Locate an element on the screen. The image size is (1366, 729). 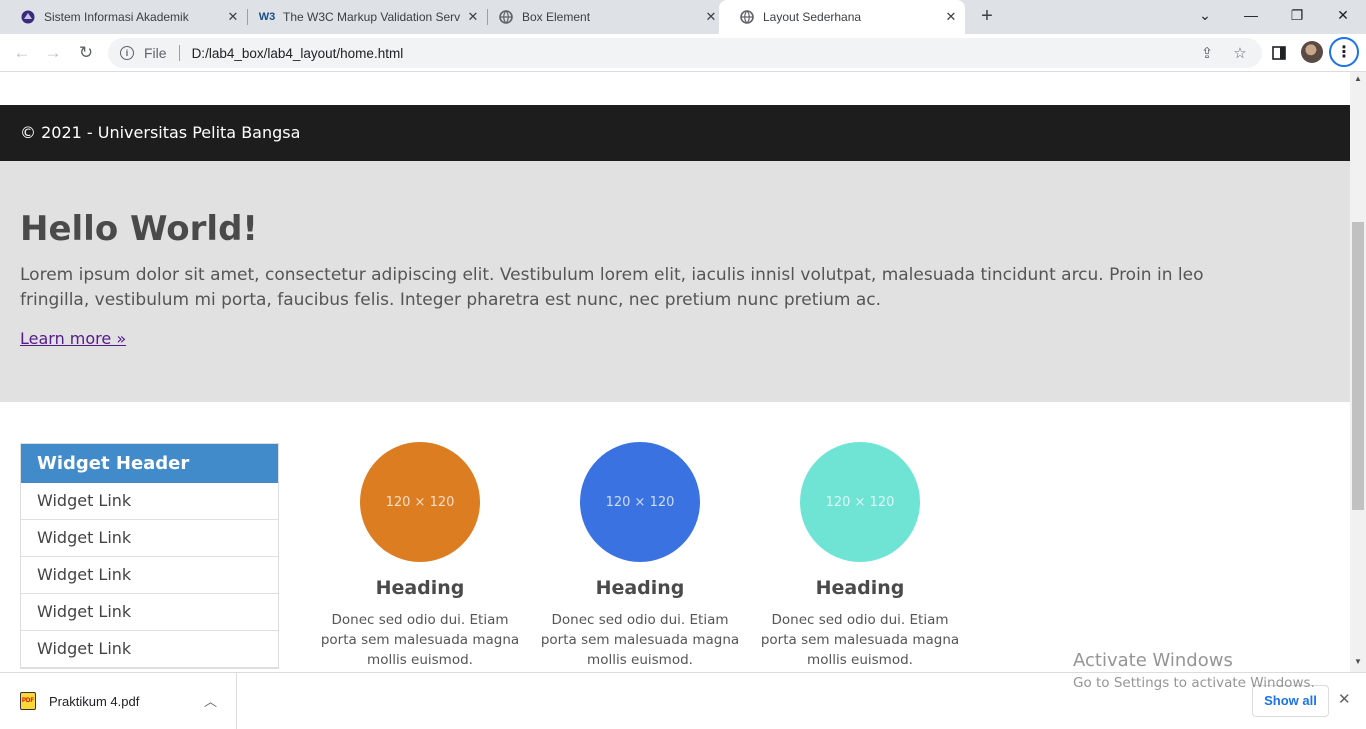
omnibox-divider is located at coordinates (179, 53).